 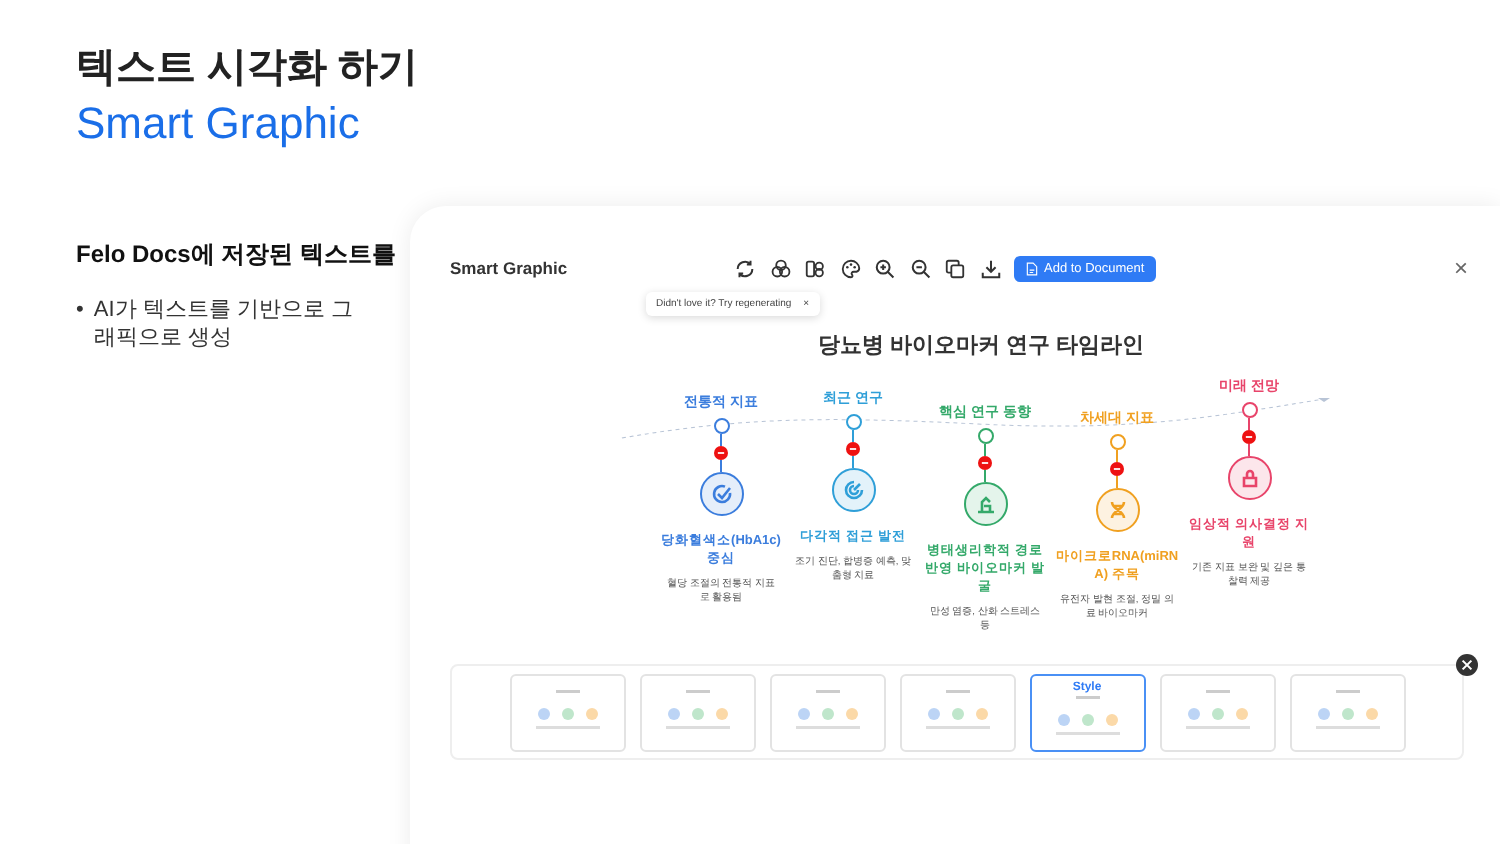 I want to click on panel-title: Smart Graphic, so click(x=510, y=268).